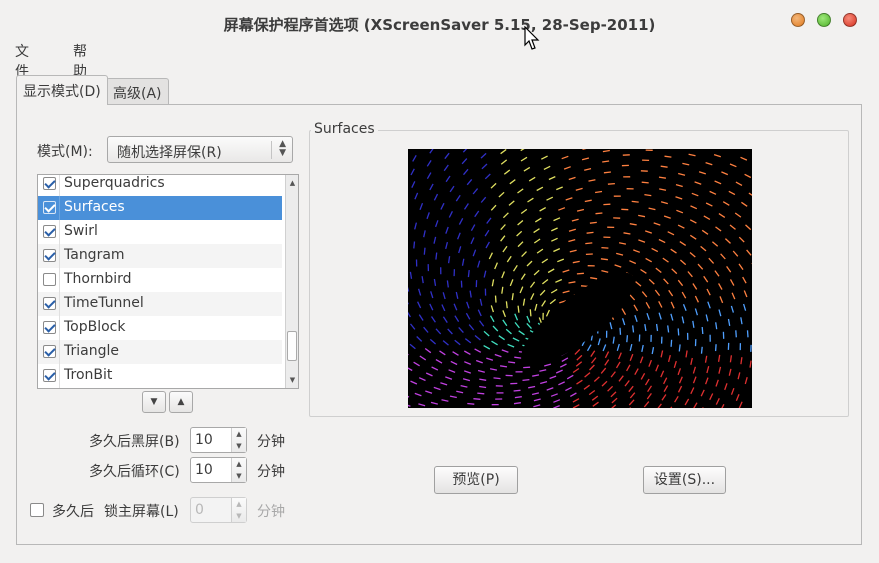 This screenshot has width=879, height=563. What do you see at coordinates (181, 402) in the screenshot?
I see `move-up-button: ▲` at bounding box center [181, 402].